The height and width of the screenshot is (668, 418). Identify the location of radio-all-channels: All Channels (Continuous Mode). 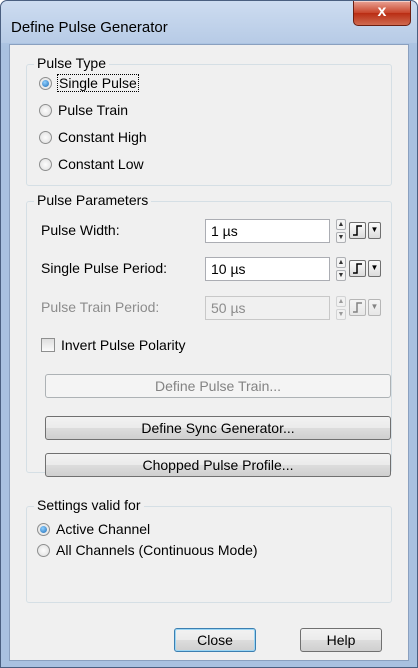
(147, 550).